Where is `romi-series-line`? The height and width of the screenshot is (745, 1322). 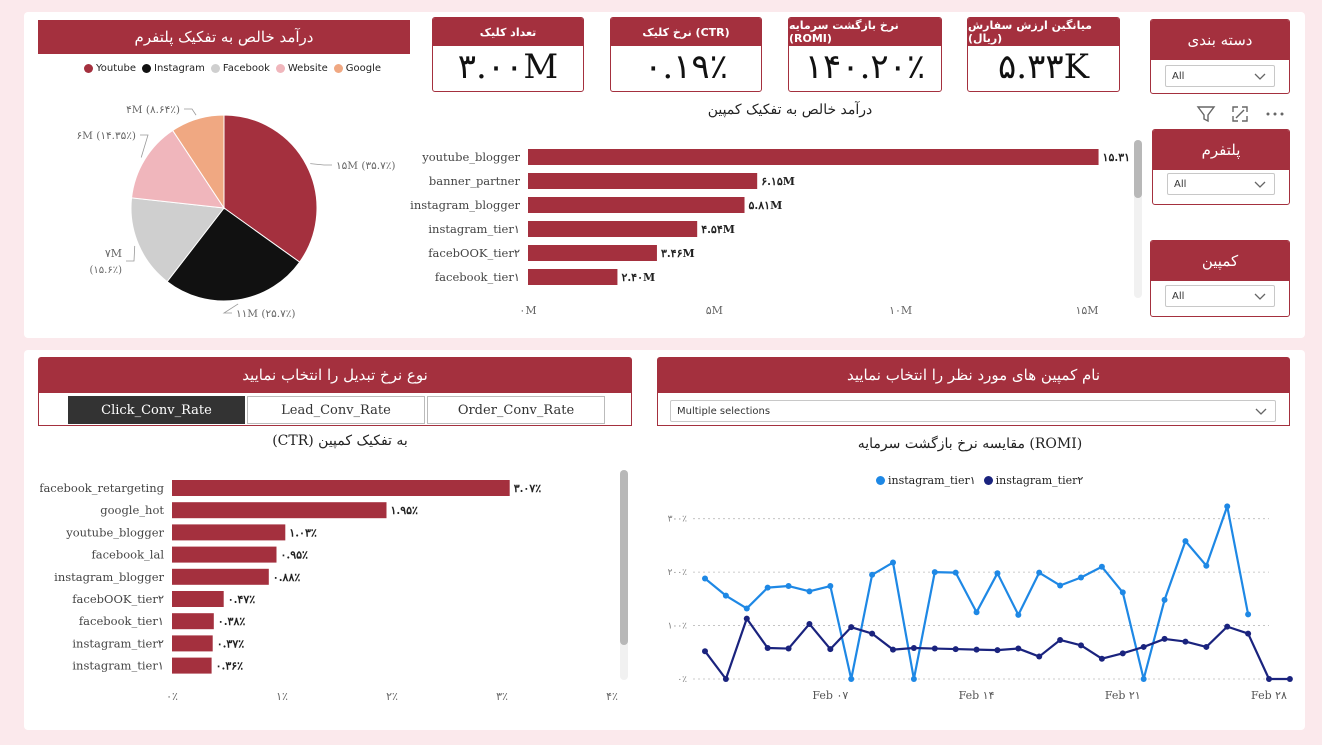
romi-series-line is located at coordinates (977, 593).